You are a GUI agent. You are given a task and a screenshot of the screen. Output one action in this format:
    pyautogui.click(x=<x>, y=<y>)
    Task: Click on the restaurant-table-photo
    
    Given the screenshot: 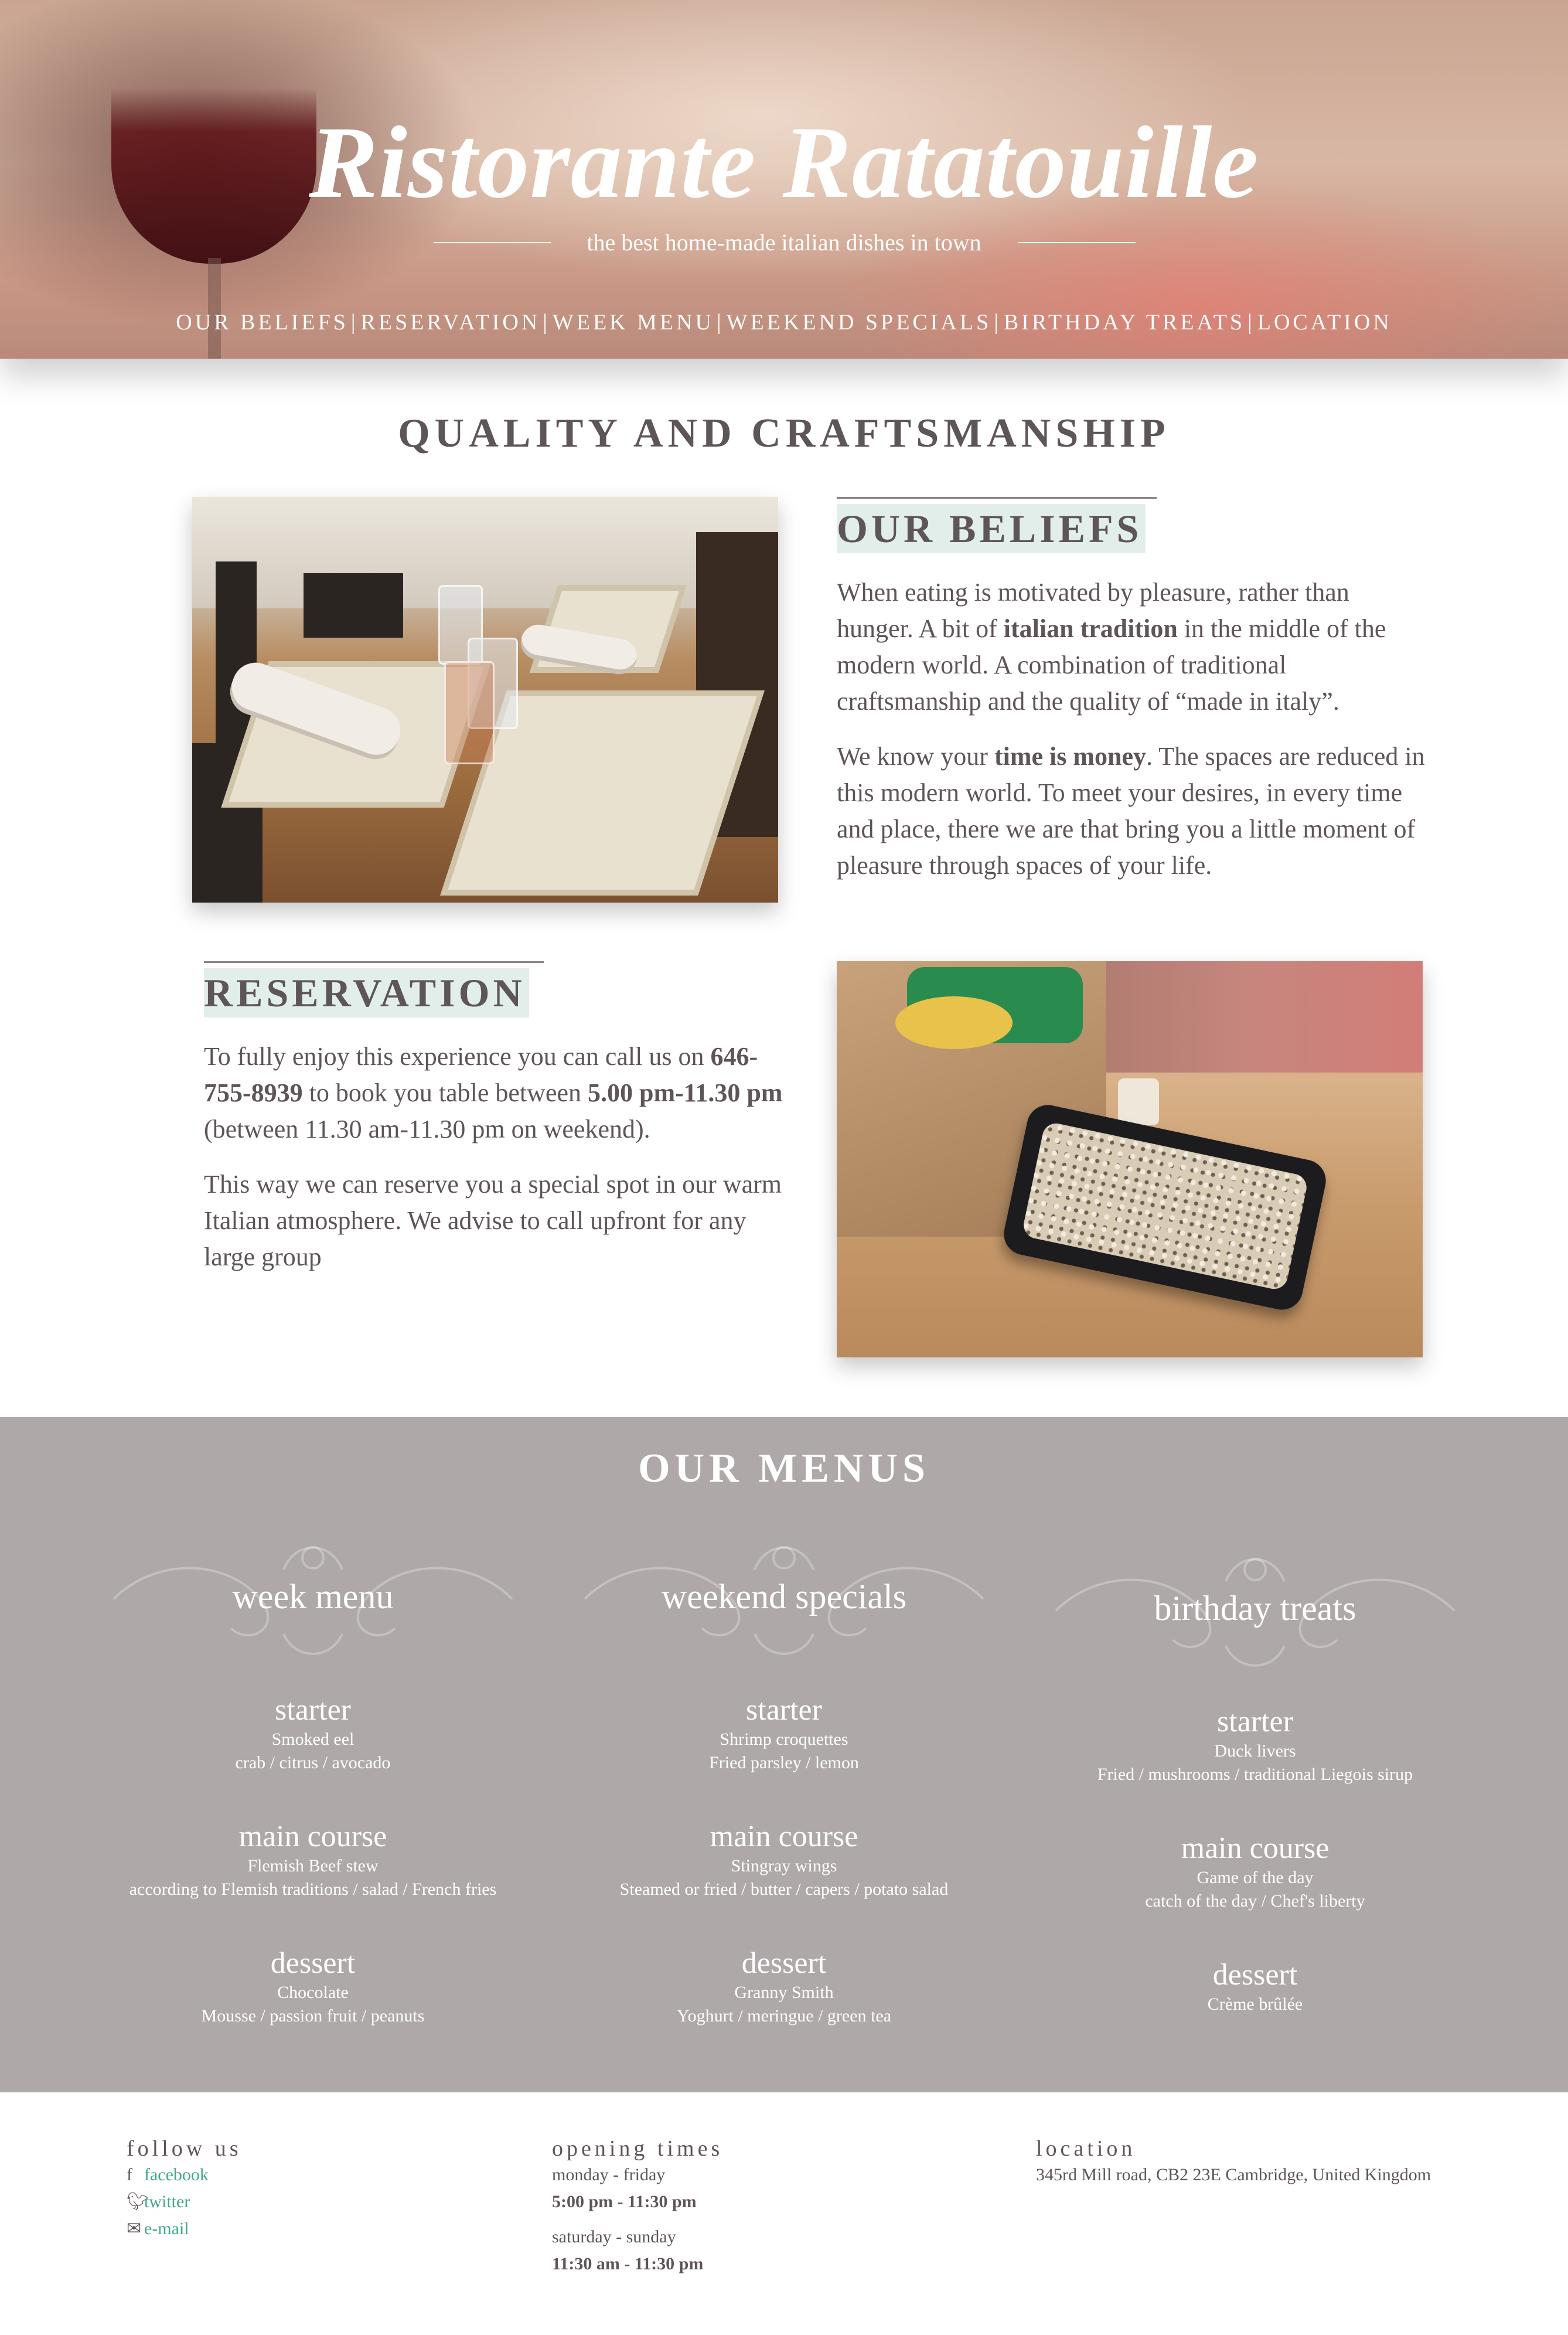 What is the action you would take?
    pyautogui.click(x=485, y=700)
    